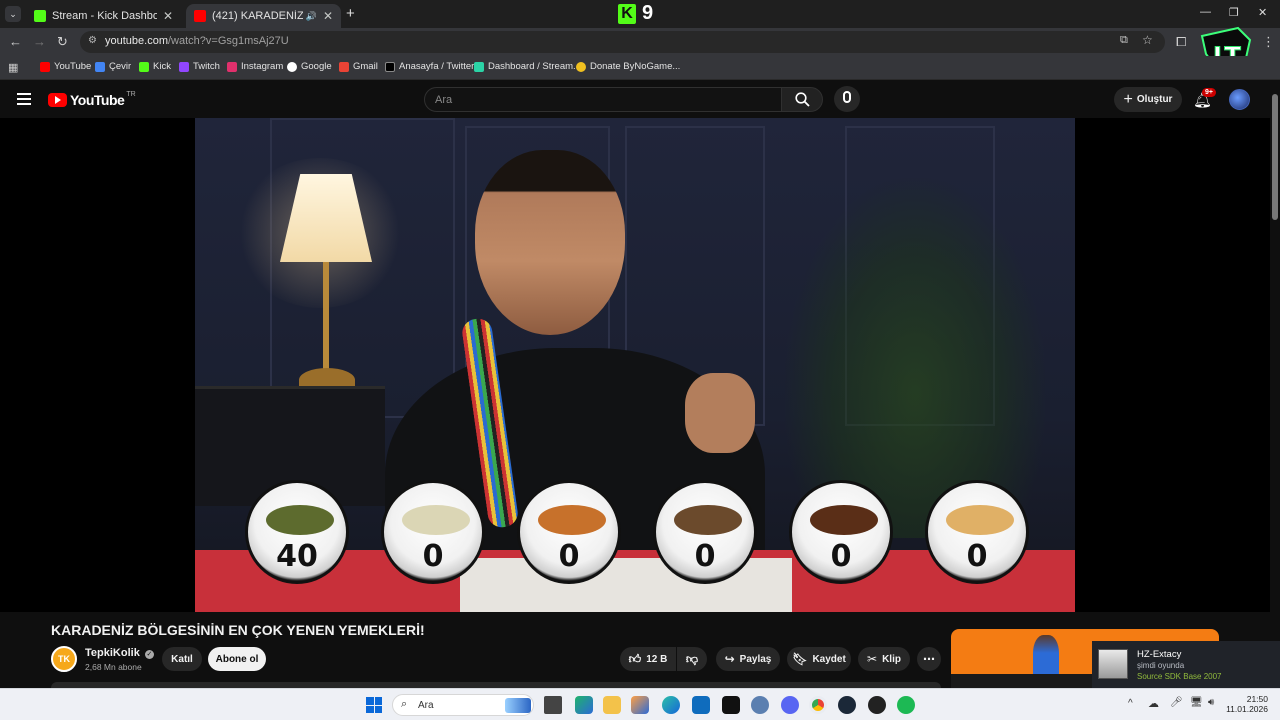 The width and height of the screenshot is (1280, 720). Describe the element at coordinates (802, 99) in the screenshot. I see `search-button` at that location.